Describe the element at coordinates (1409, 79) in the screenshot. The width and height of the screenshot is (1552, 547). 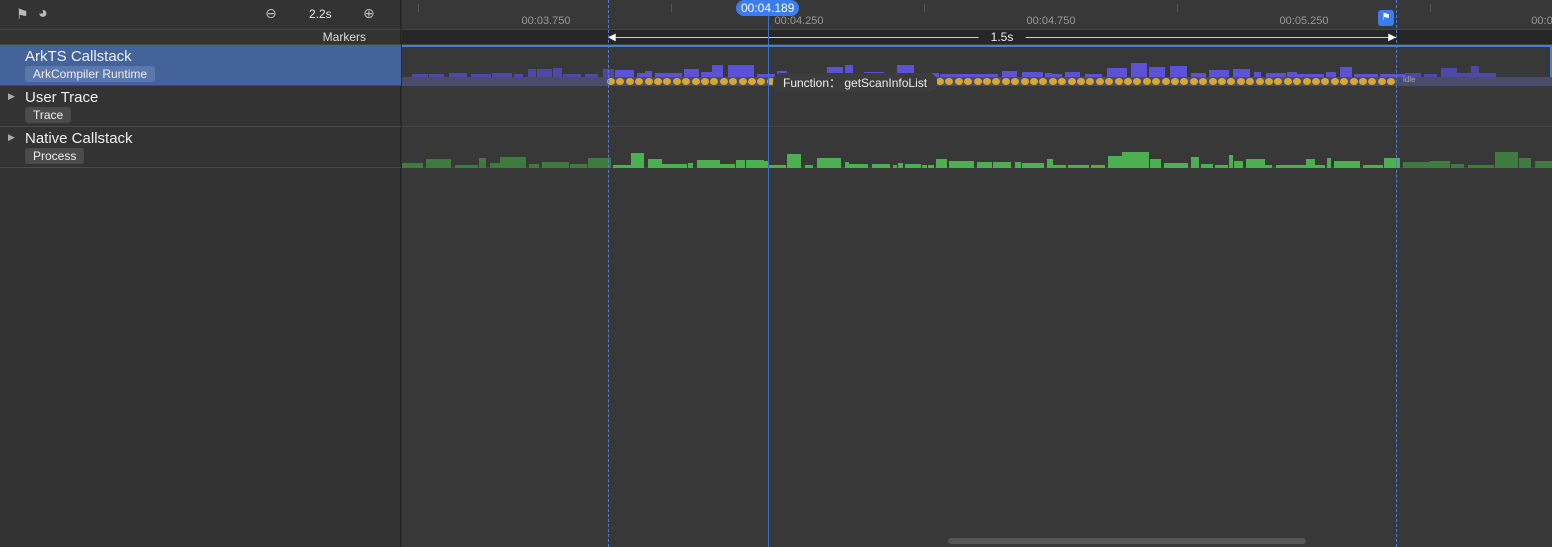
I see `idle-label: idle` at that location.